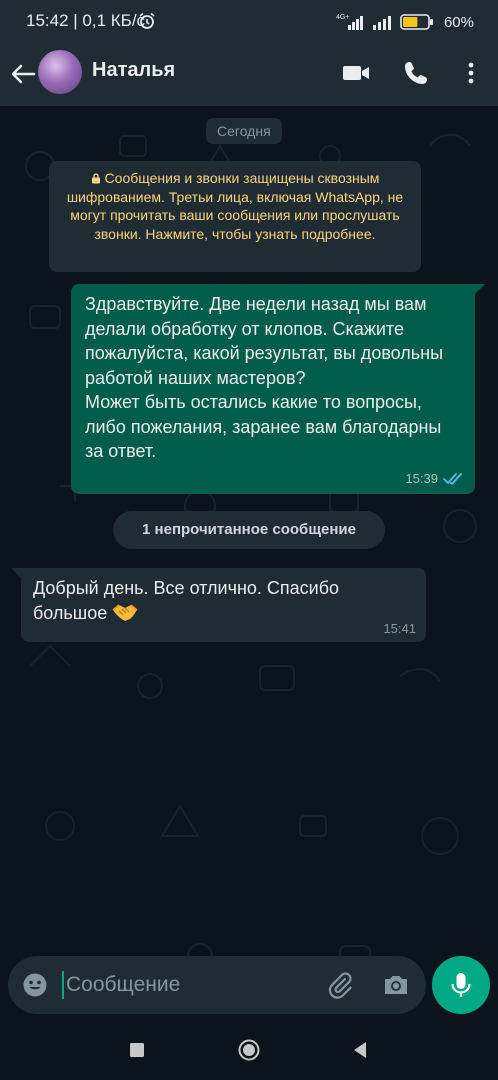 The height and width of the screenshot is (1080, 498). Describe the element at coordinates (249, 75) in the screenshot. I see `chat-header: Наталья` at that location.